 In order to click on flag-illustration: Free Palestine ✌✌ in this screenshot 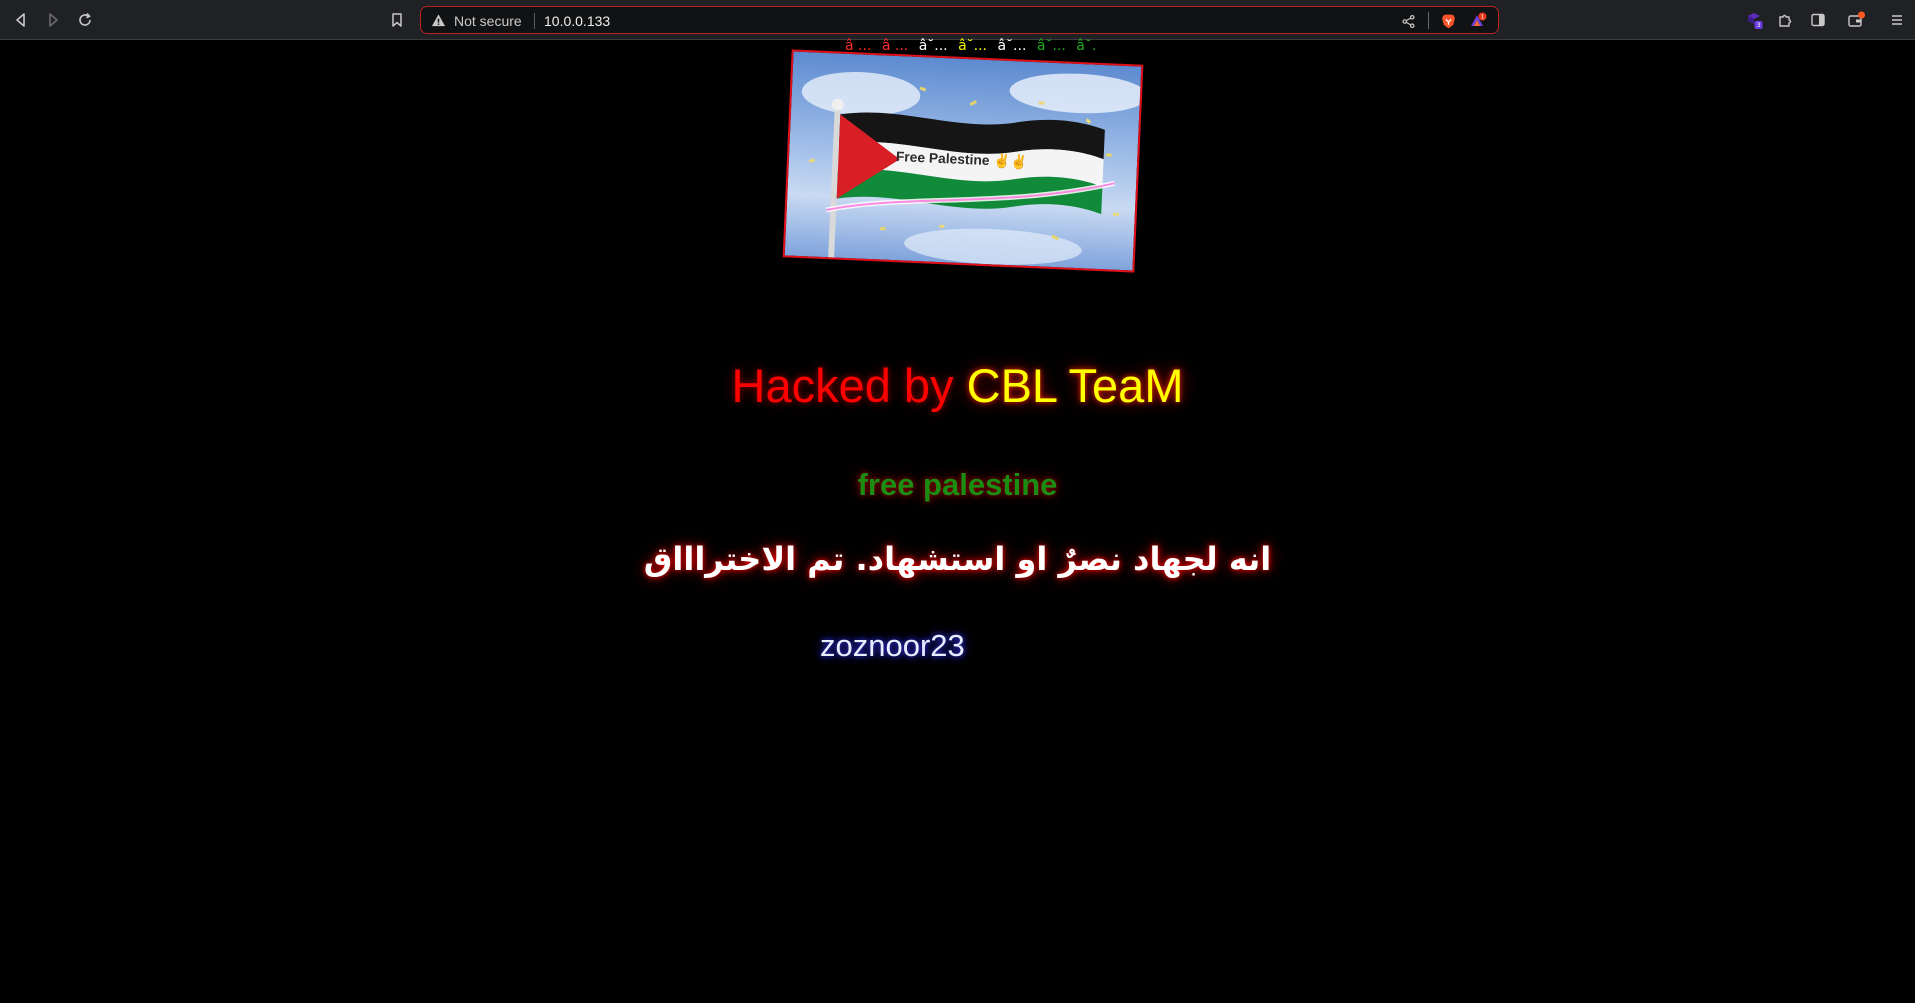, I will do `click(971, 168)`.